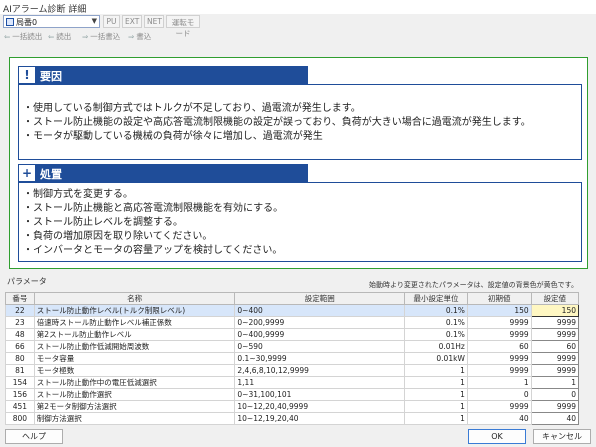  I want to click on action-line: ・インバータとモータの容量アップを検討してください。, so click(153, 250).